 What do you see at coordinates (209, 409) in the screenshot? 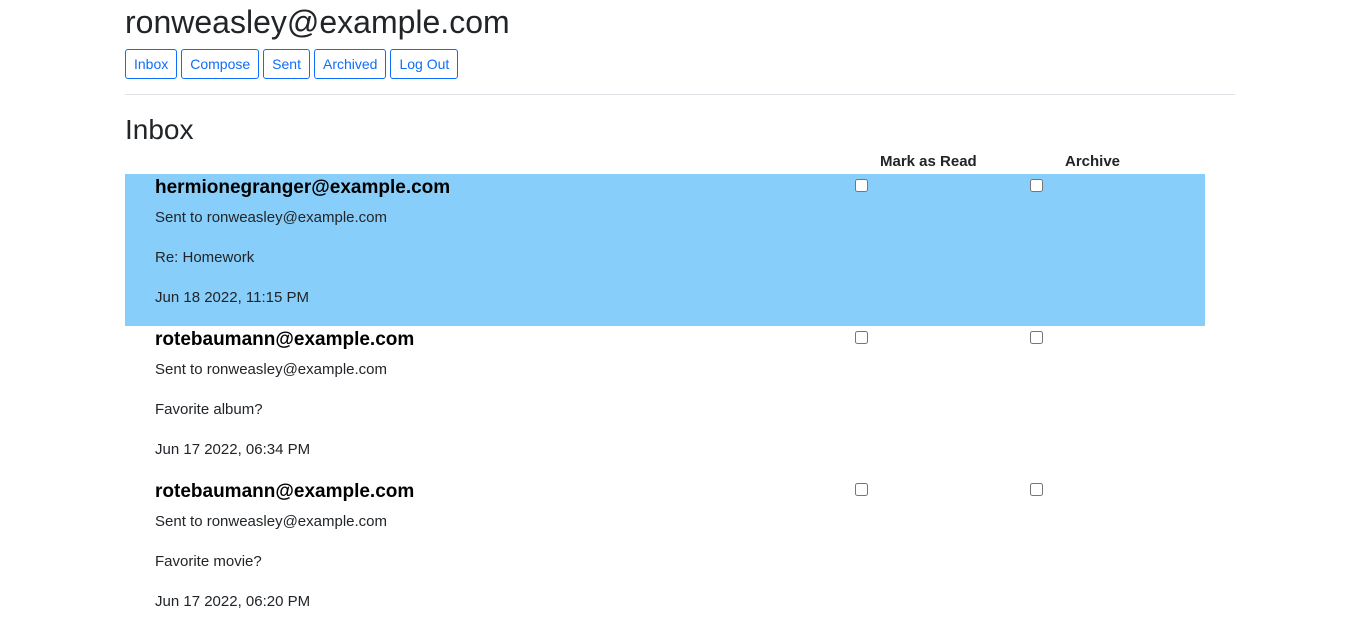
I see `email-subject: Favorite album?` at bounding box center [209, 409].